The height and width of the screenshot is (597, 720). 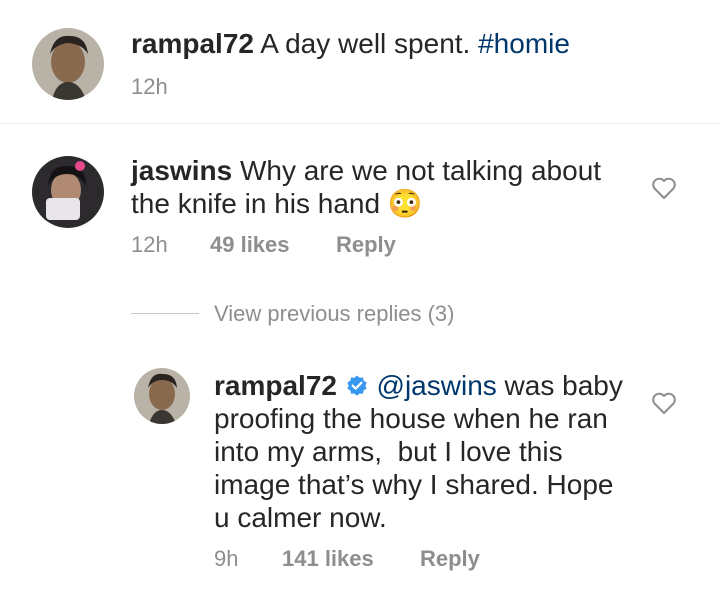 I want to click on caption-time: 12h, so click(x=149, y=86).